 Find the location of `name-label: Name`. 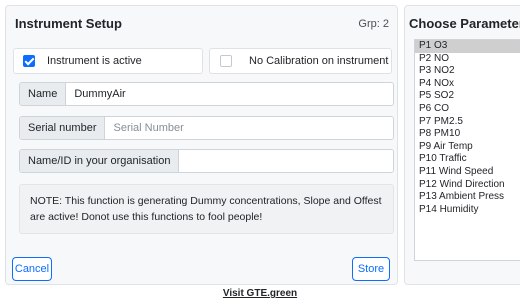

name-label: Name is located at coordinates (43, 94).